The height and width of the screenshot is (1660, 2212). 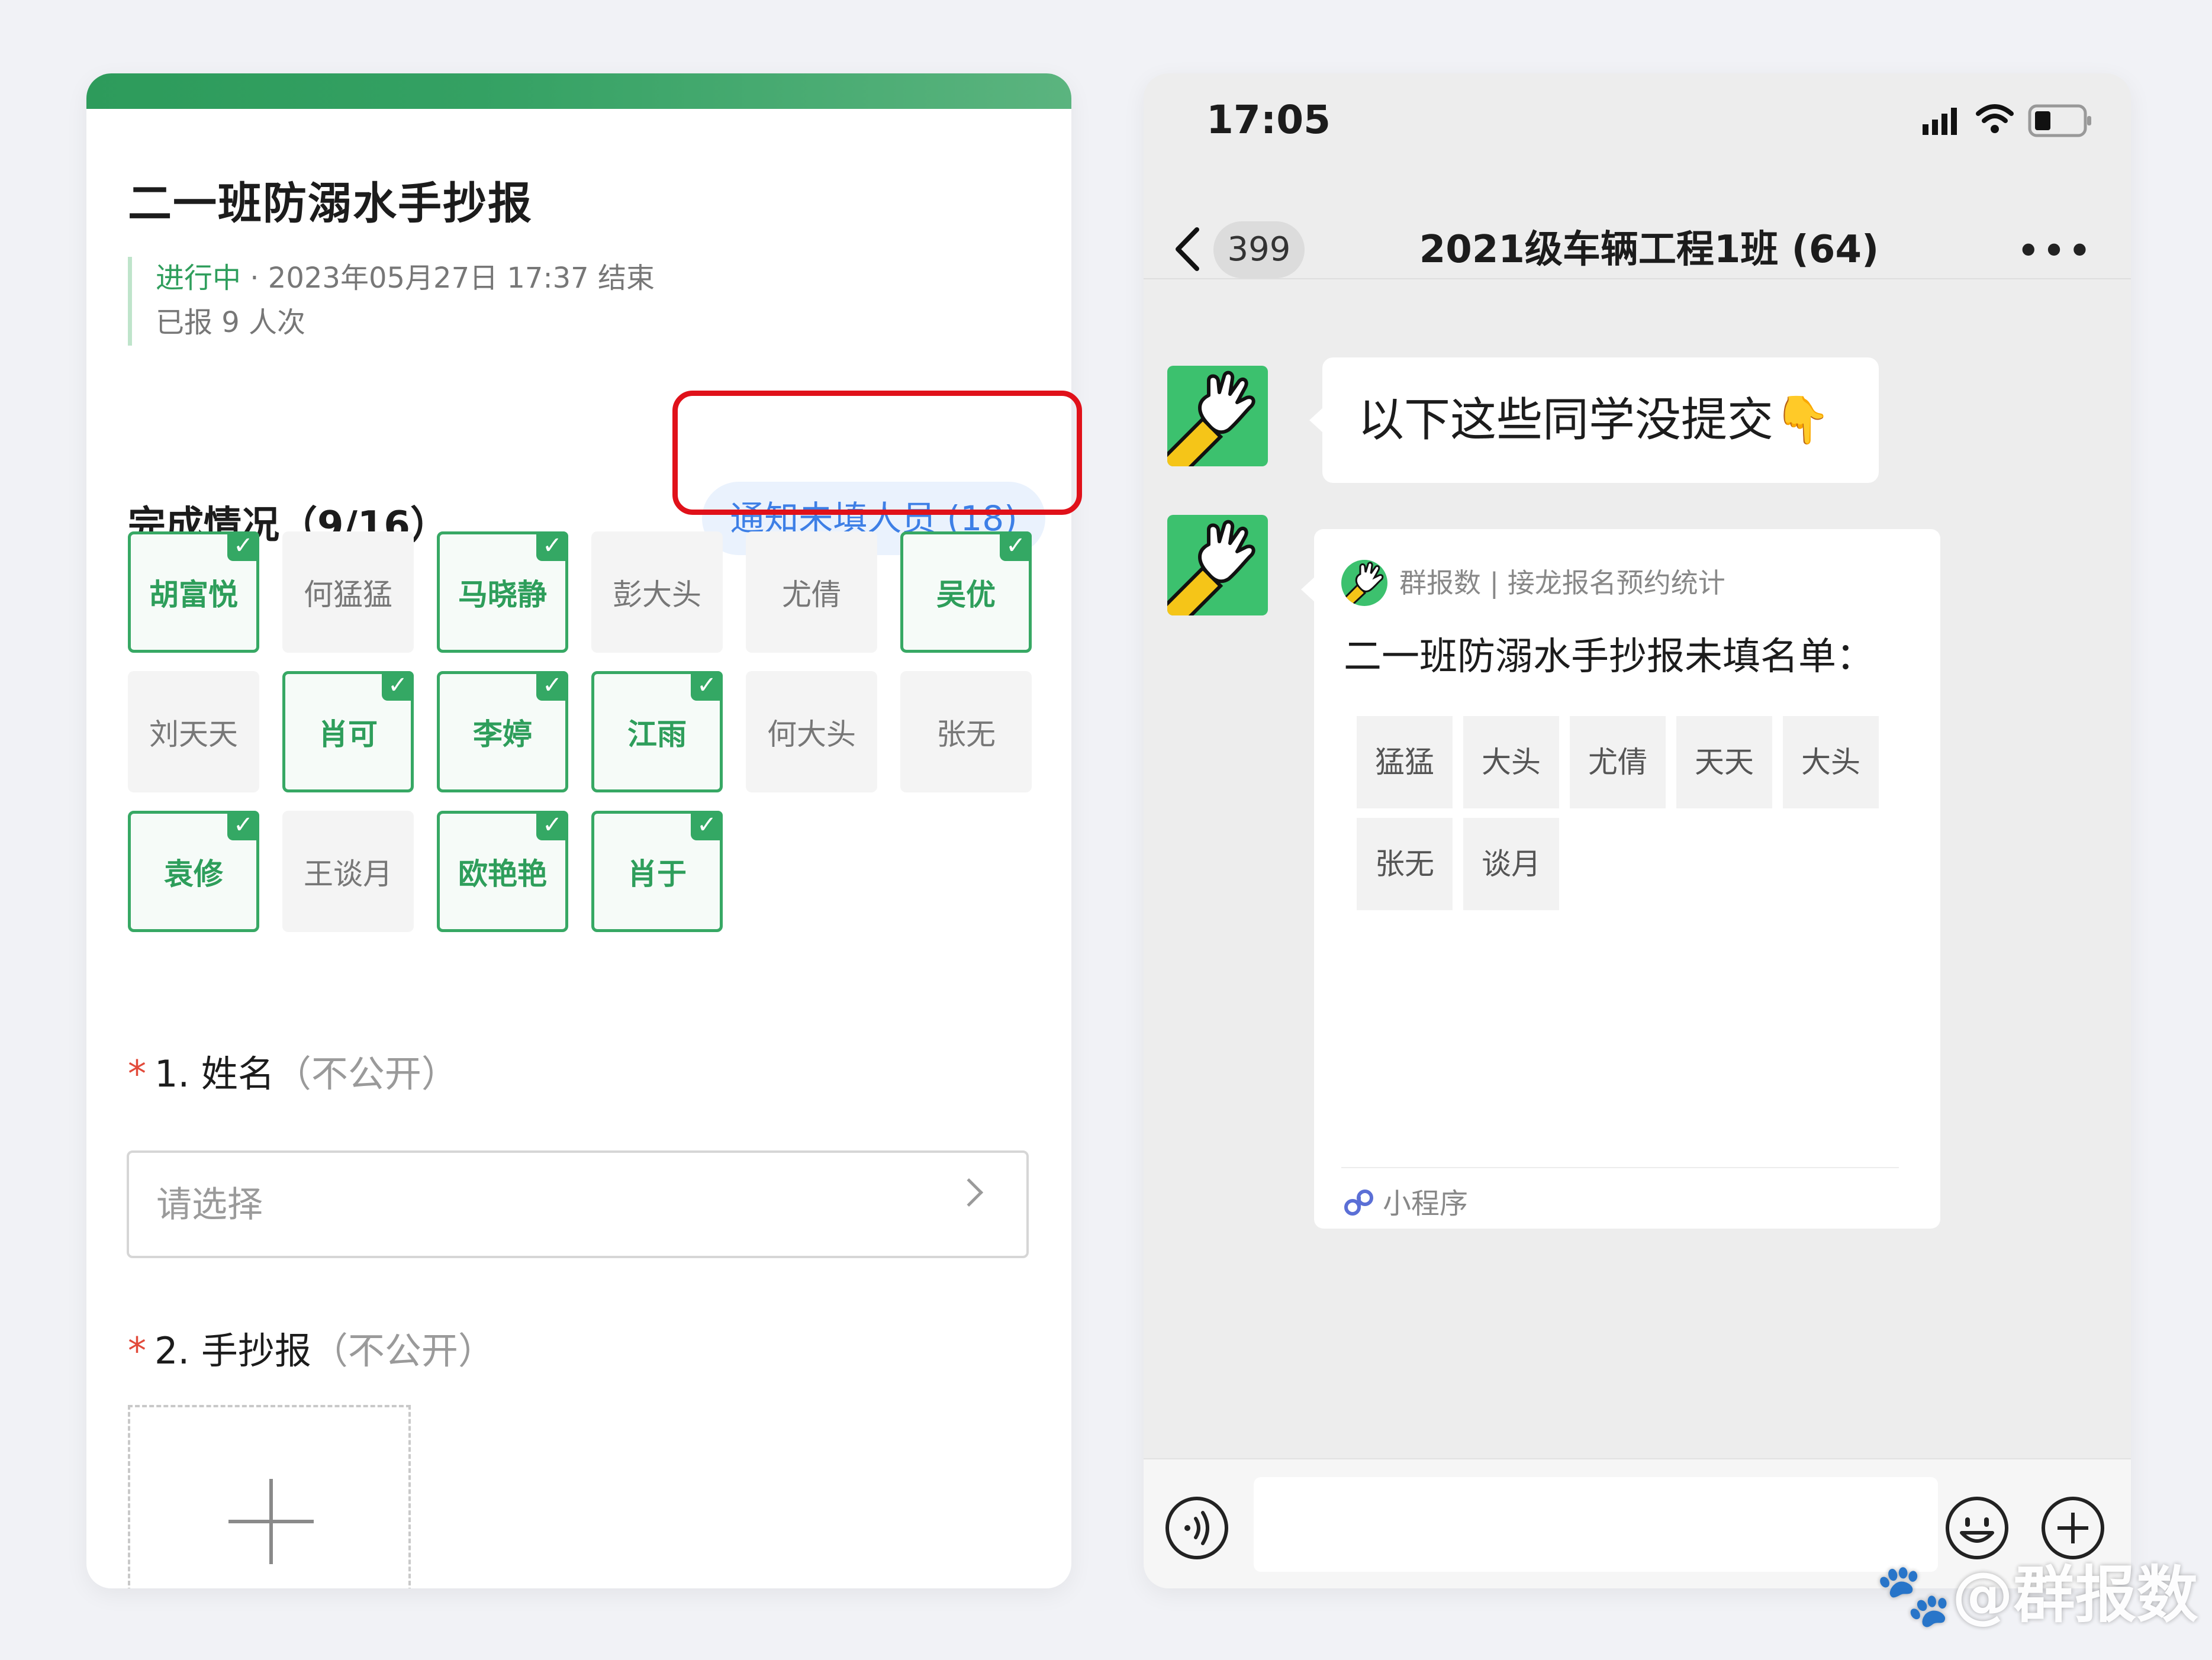 I want to click on chat-header: 399 2021级车辆工程1班 (64) •••, so click(x=1637, y=236).